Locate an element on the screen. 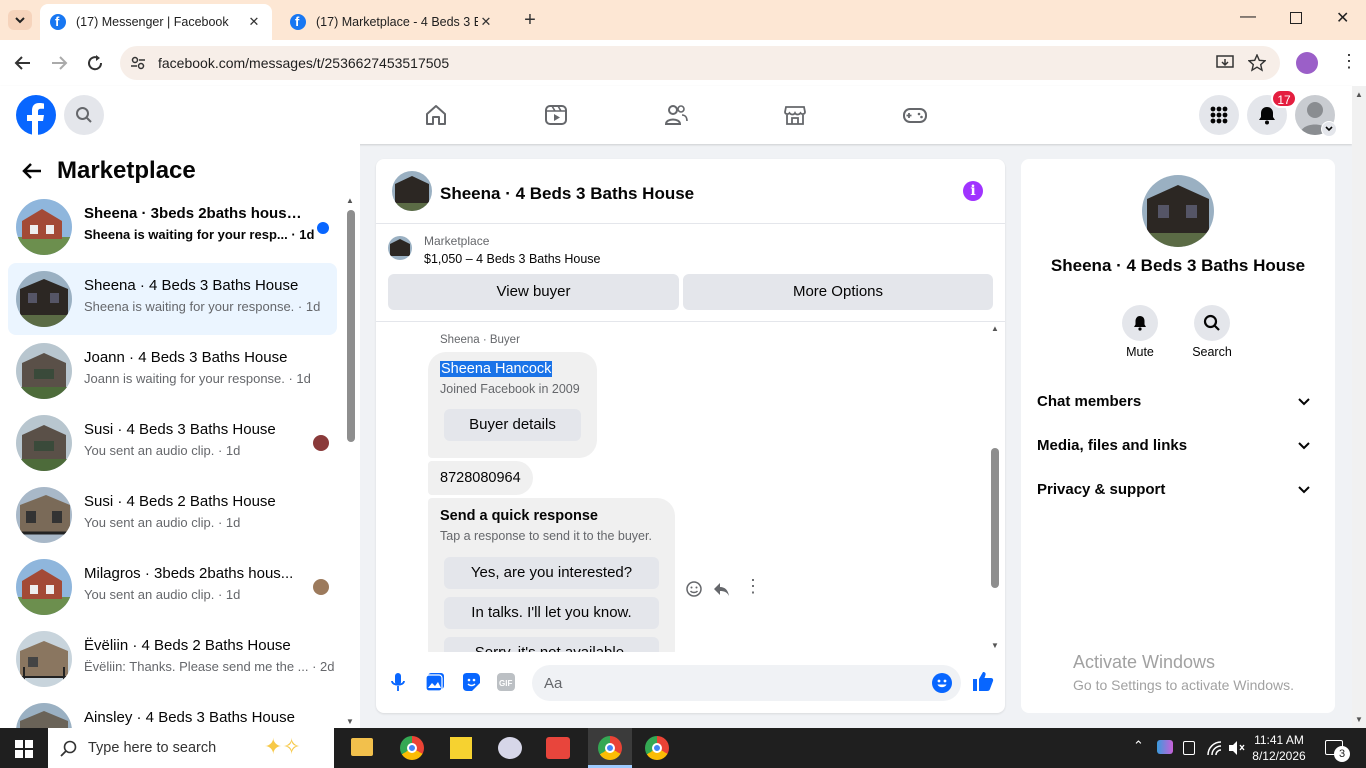 The height and width of the screenshot is (768, 1366). menu-button is located at coordinates (1219, 115).